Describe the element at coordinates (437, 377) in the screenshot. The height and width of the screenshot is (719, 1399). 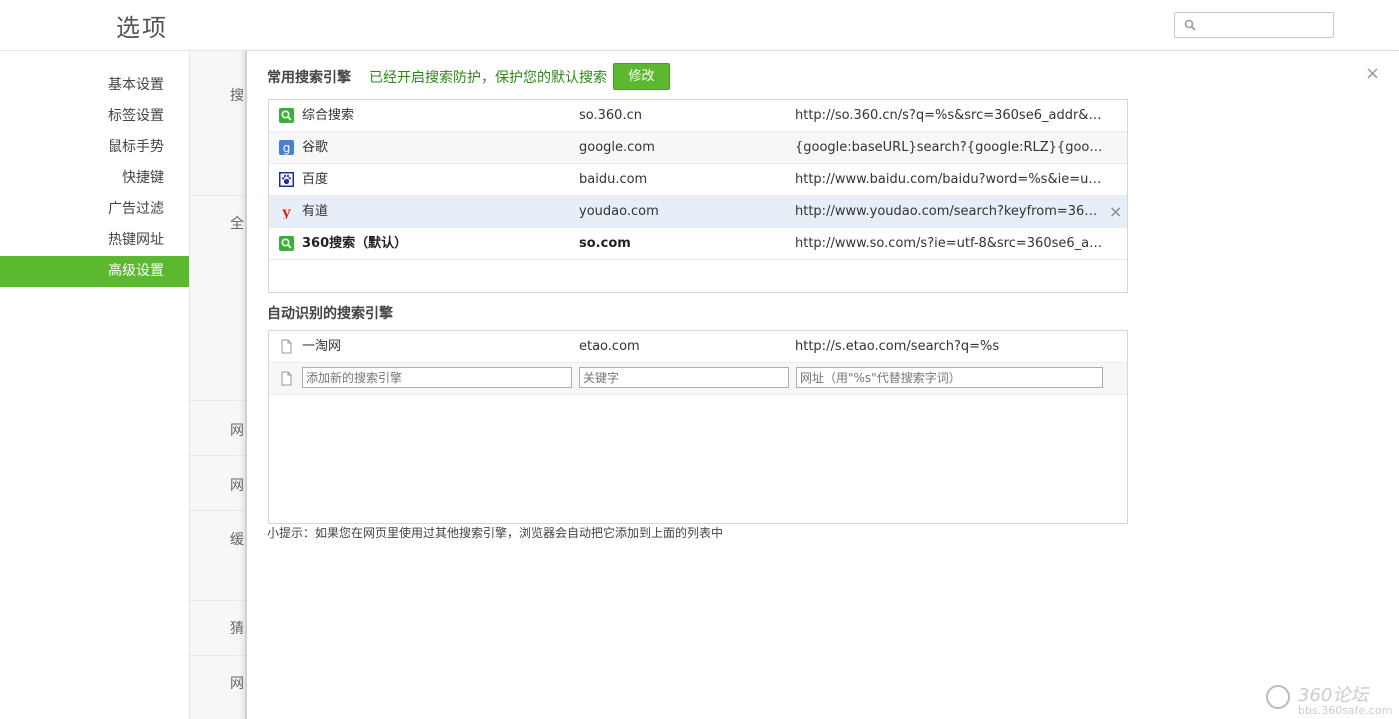
I see `new-engine-name-input` at that location.